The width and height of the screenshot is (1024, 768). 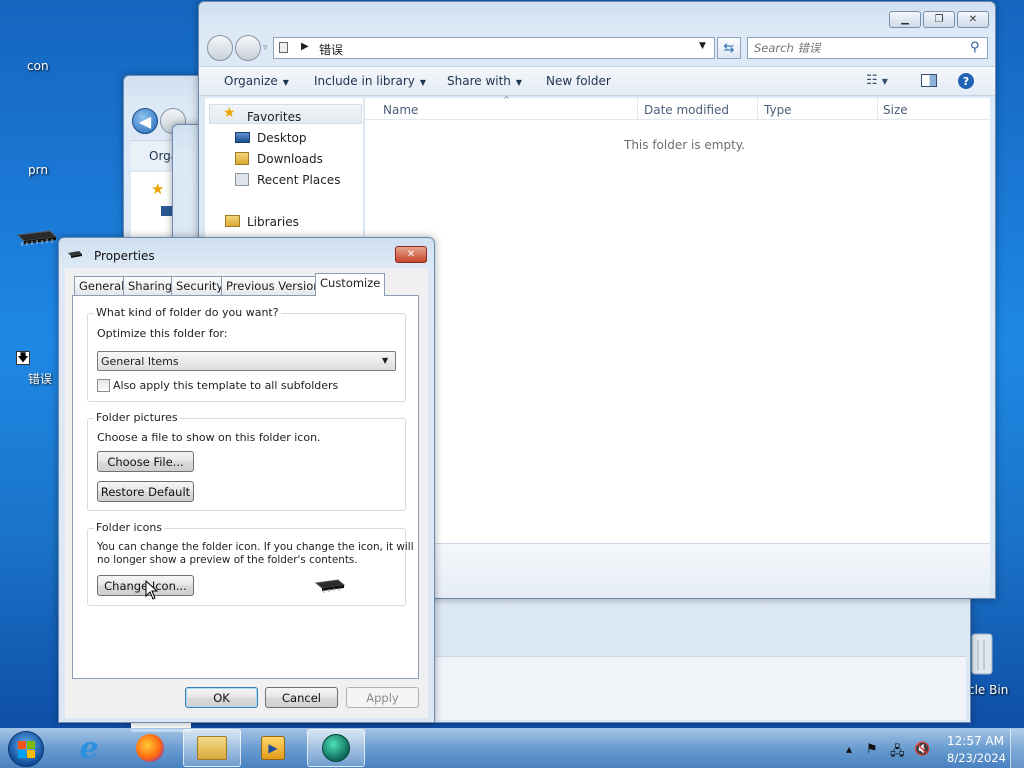 I want to click on firefox-icon, so click(x=150, y=748).